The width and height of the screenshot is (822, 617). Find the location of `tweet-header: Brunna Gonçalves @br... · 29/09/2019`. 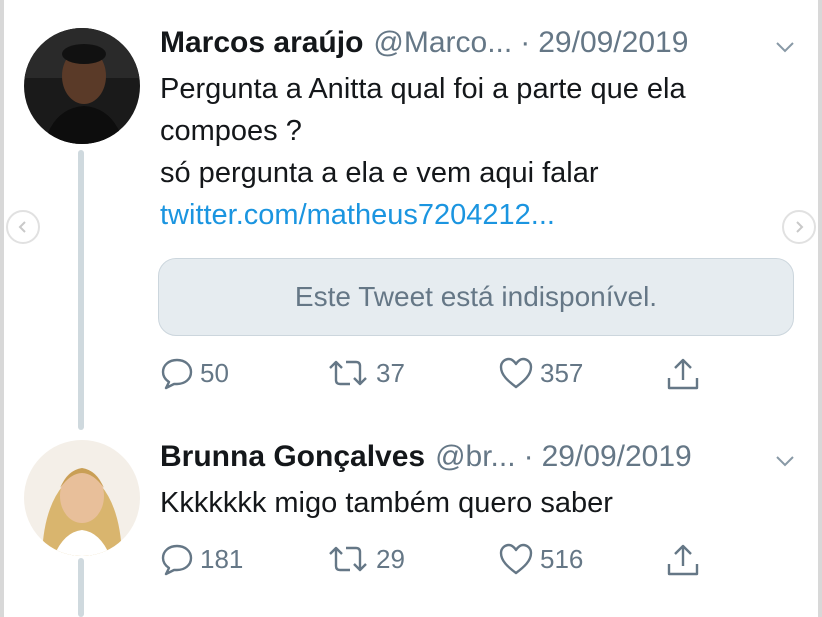

tweet-header: Brunna Gonçalves @br... · 29/09/2019 is located at coordinates (426, 457).